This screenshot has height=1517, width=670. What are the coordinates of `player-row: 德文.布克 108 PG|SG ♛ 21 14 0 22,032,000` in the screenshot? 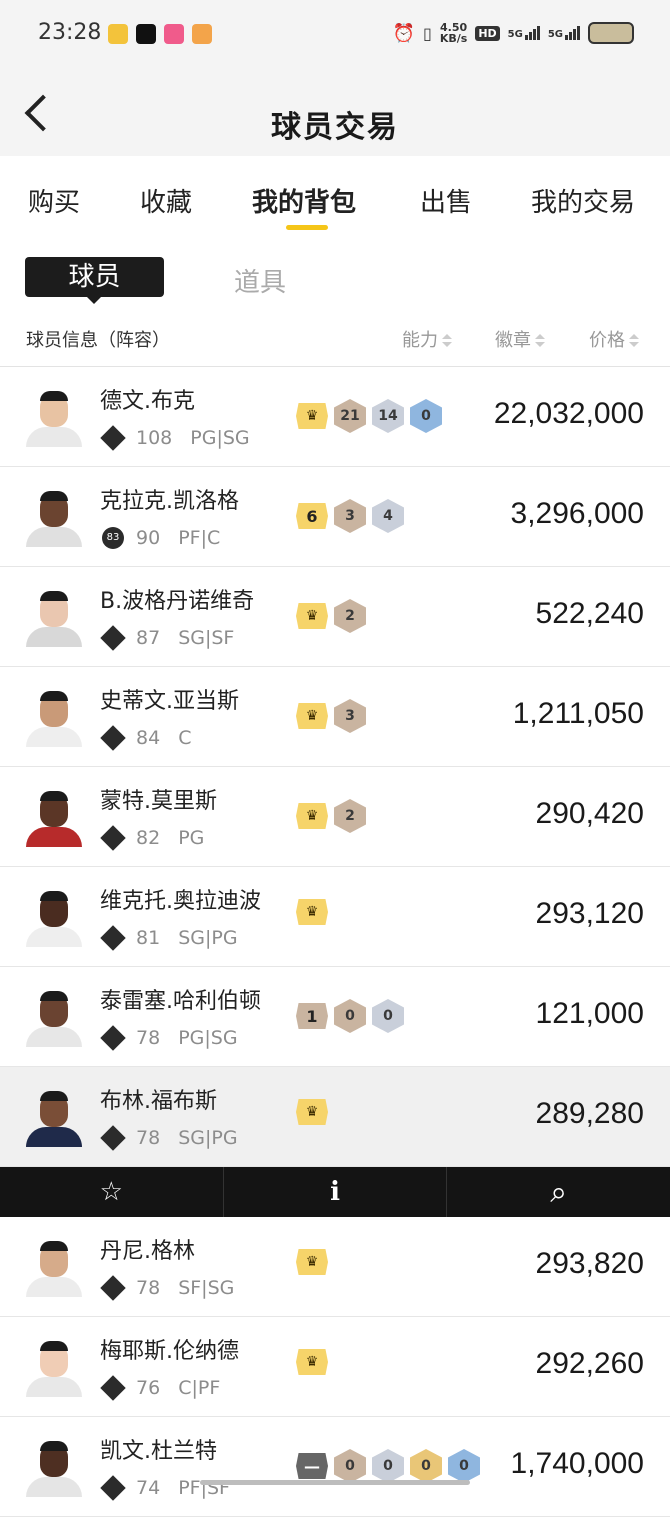 It's located at (335, 417).